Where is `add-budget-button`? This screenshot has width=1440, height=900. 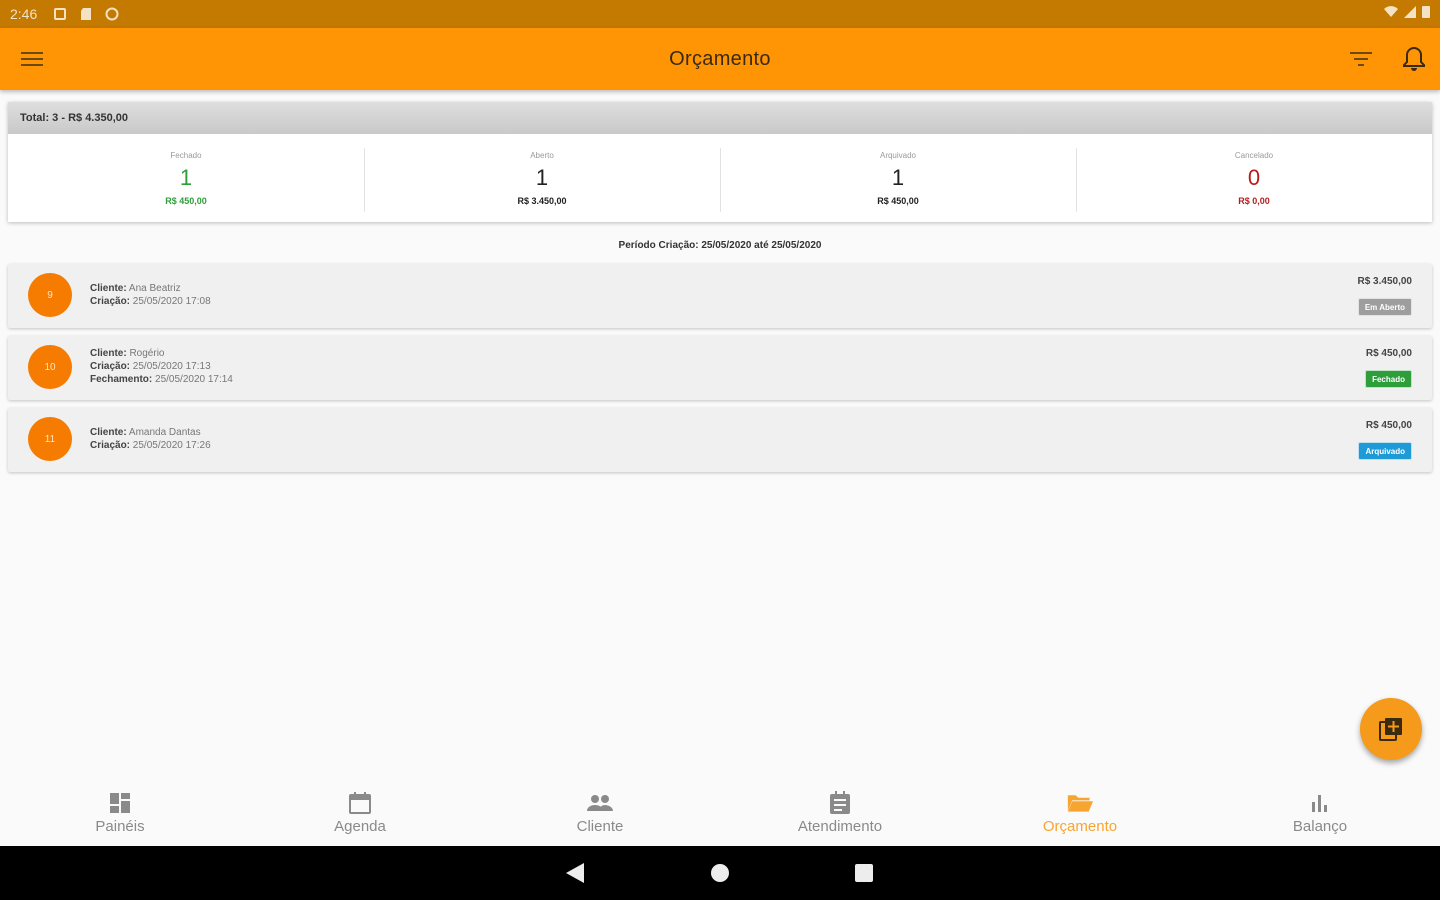 add-budget-button is located at coordinates (1391, 729).